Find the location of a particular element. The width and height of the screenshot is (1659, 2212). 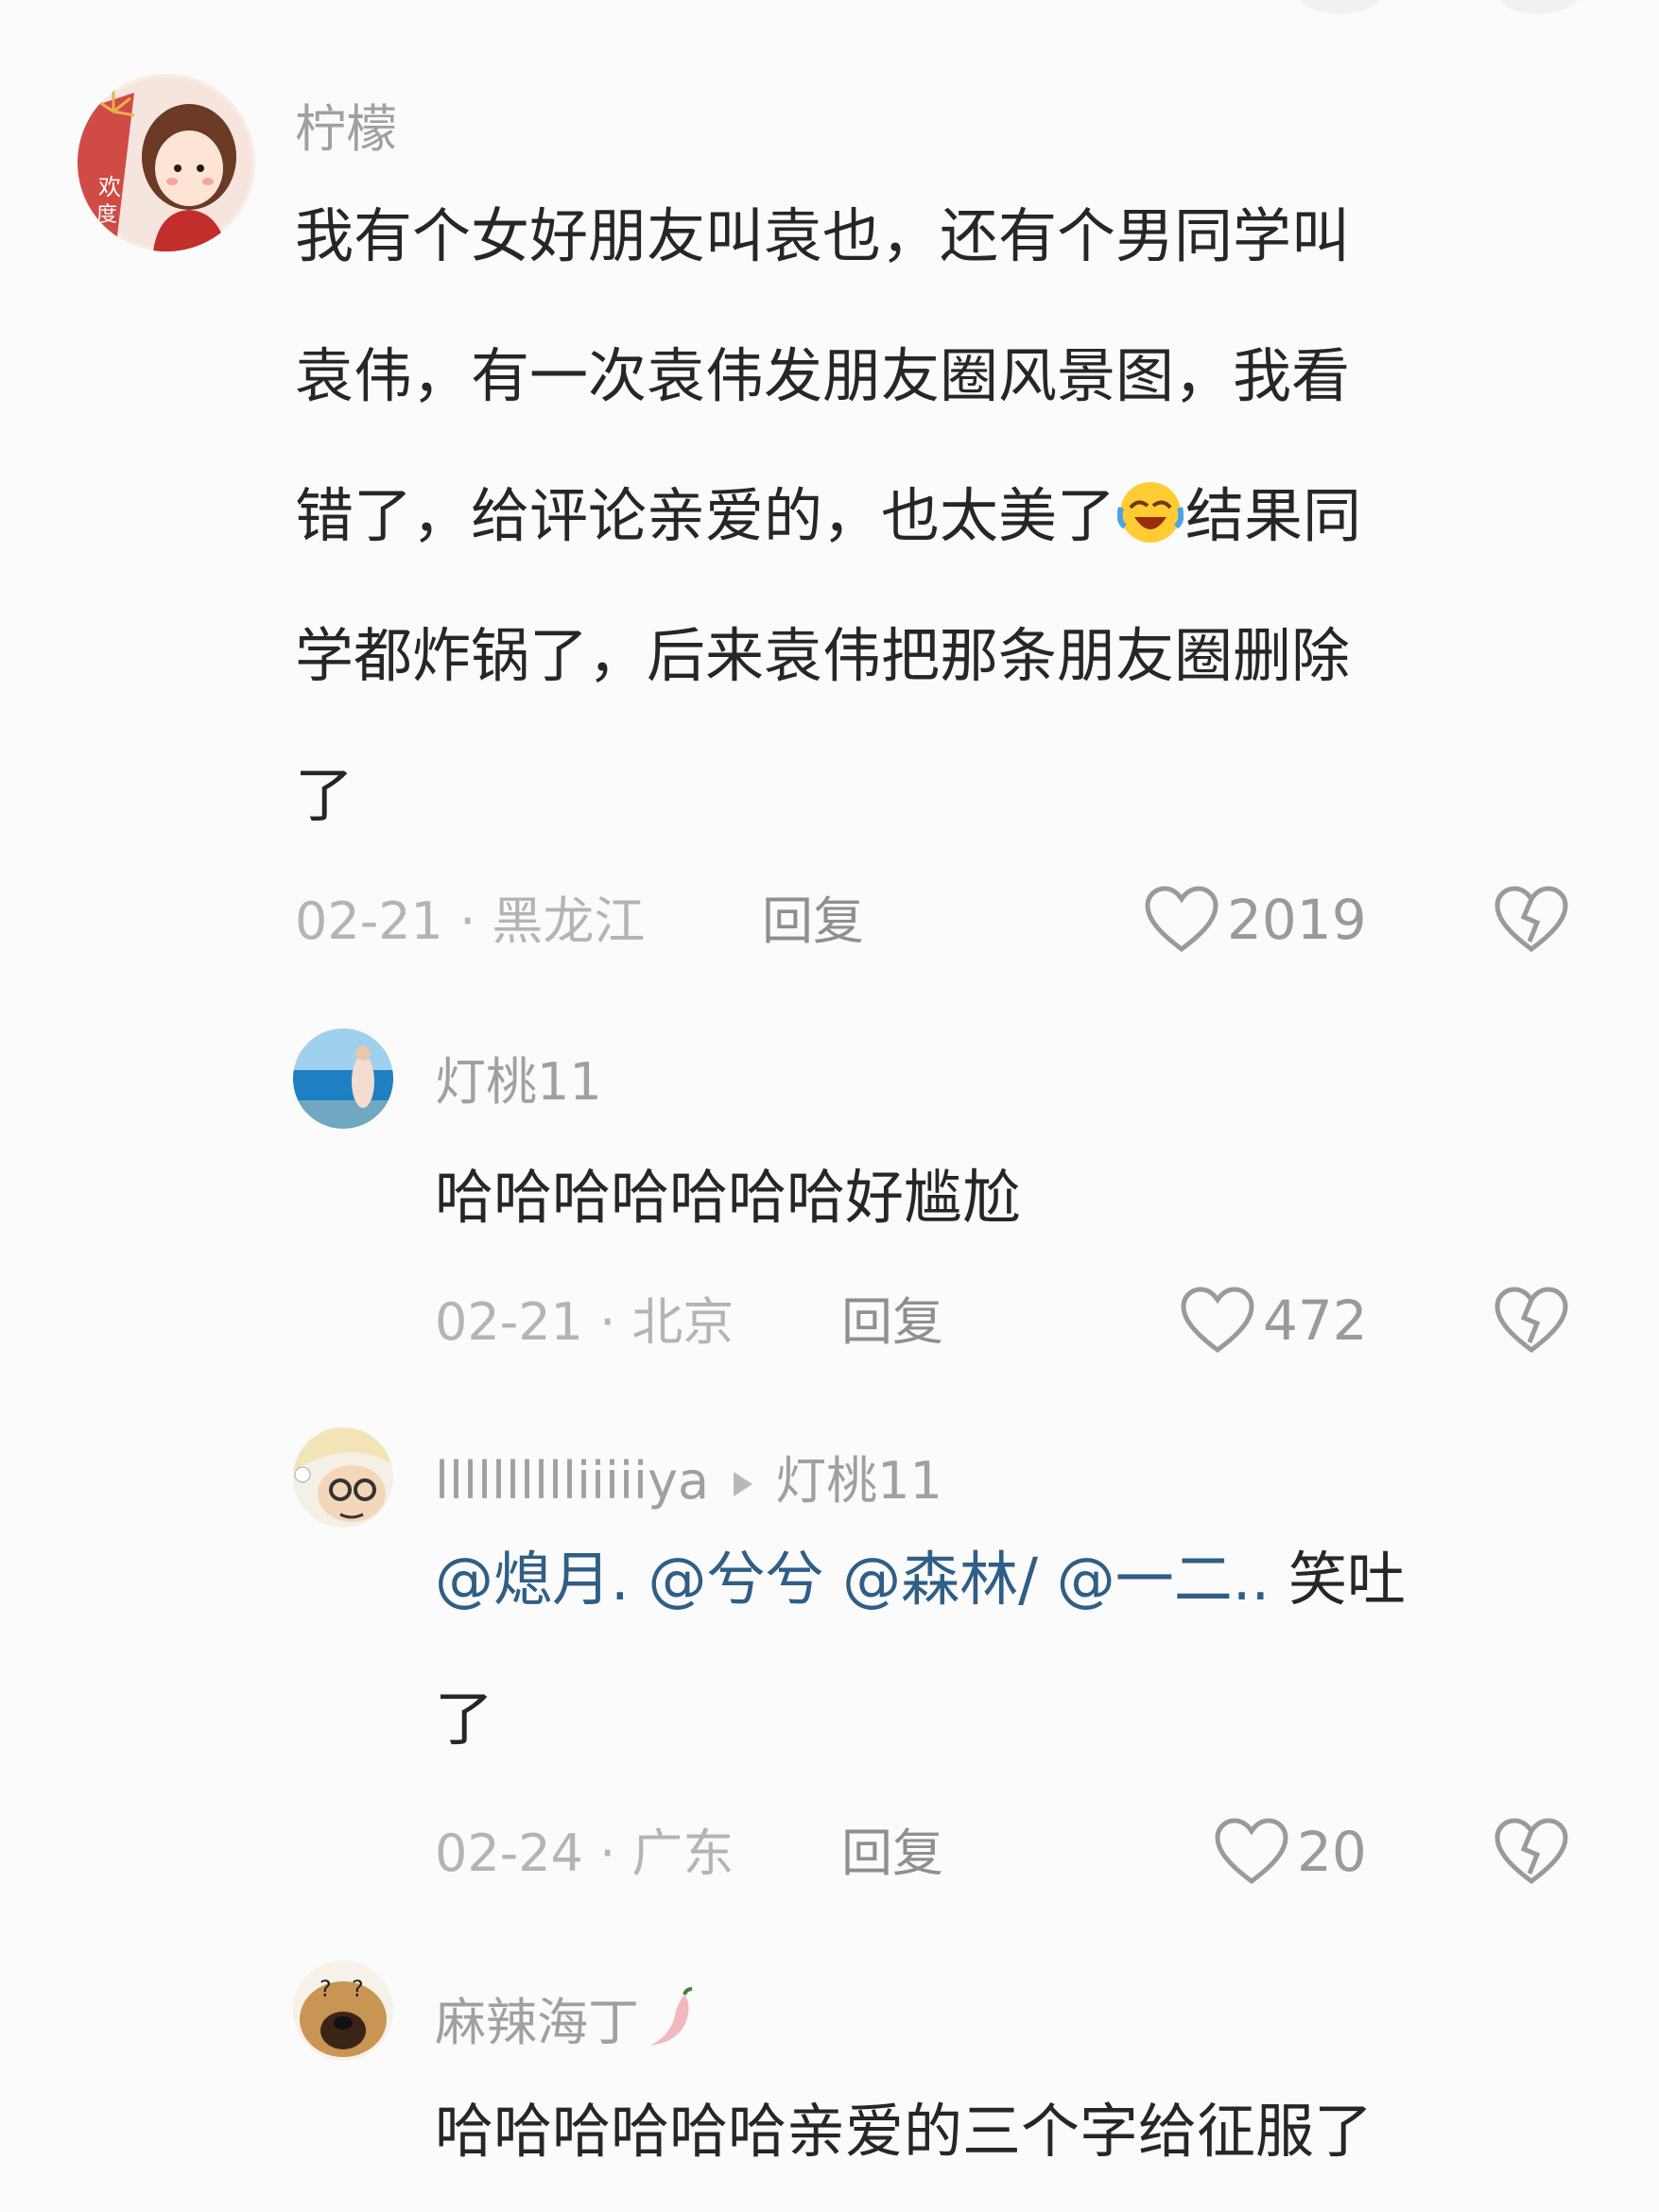

comment-date-location: 02-24 · 广东 is located at coordinates (584, 1853).